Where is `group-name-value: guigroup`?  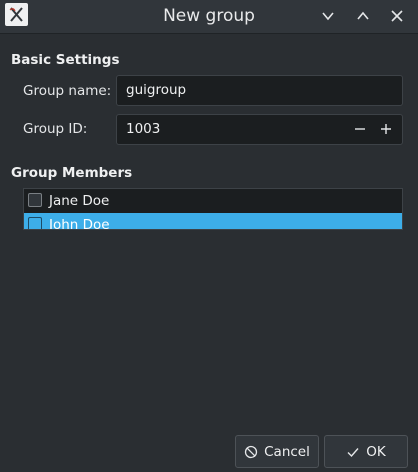 group-name-value: guigroup is located at coordinates (156, 90).